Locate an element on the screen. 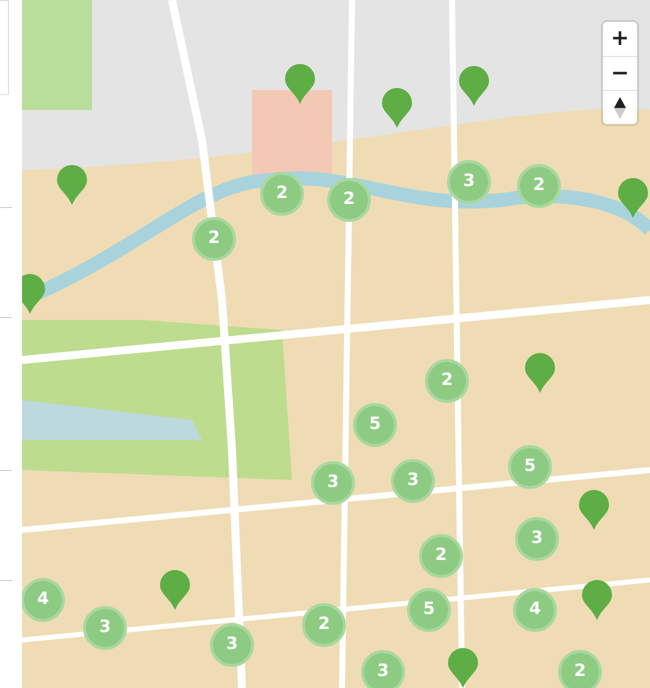 The image size is (650, 688). compass-button is located at coordinates (620, 107).